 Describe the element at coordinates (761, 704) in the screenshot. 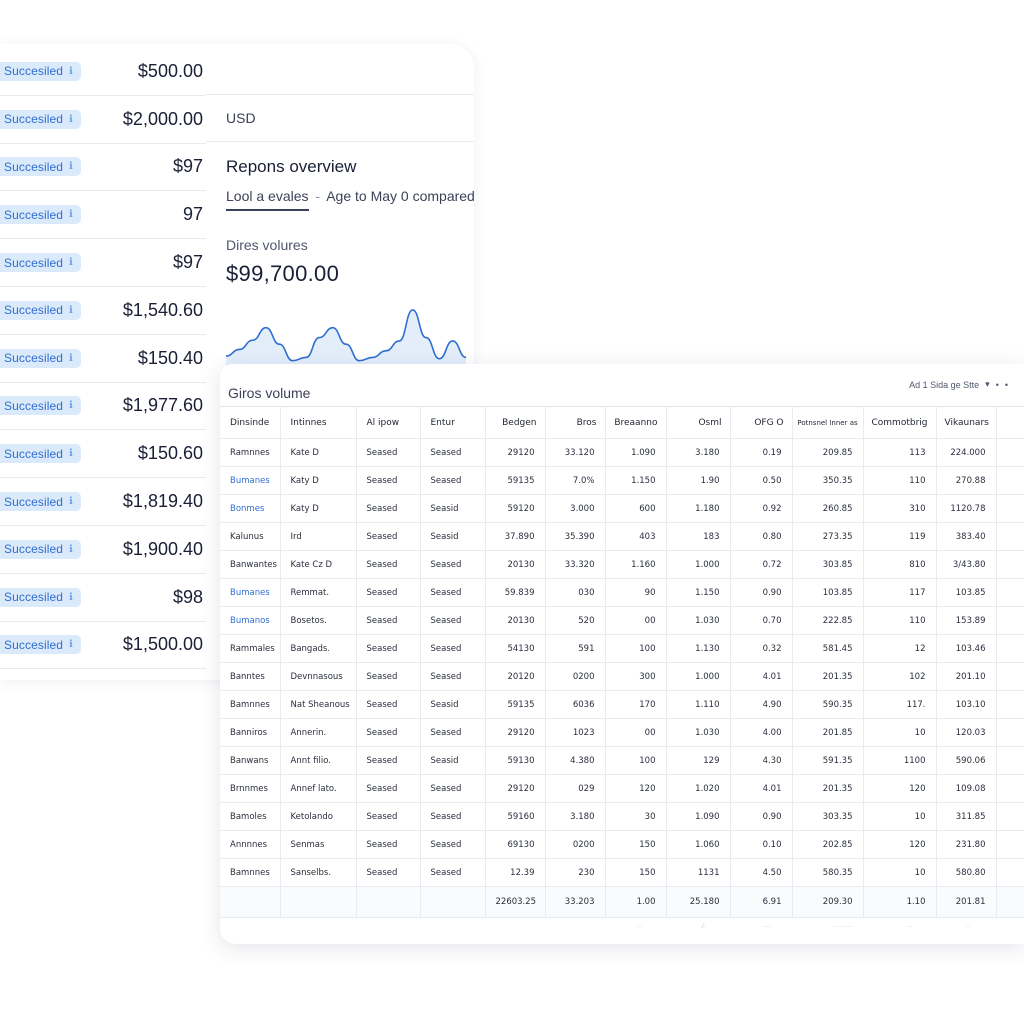

I see `table-cell: 4.90` at that location.